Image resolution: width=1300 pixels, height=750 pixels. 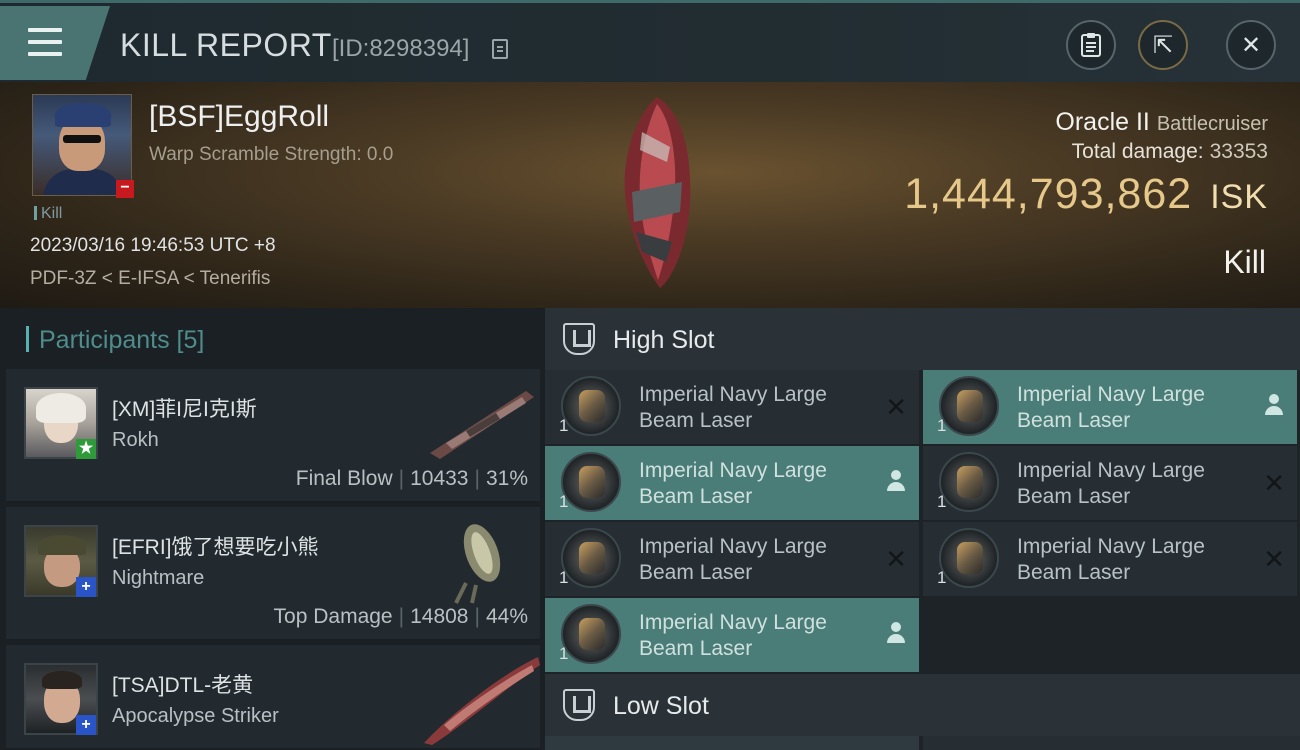 What do you see at coordinates (215, 547) in the screenshot?
I see `participant-name: [EFRI]饿了想要吃小熊` at bounding box center [215, 547].